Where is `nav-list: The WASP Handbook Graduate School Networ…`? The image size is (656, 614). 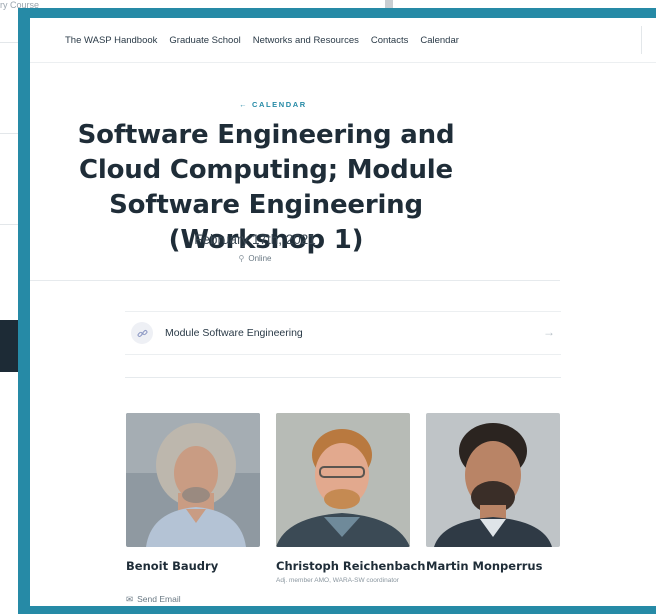 nav-list: The WASP Handbook Graduate School Networ… is located at coordinates (268, 40).